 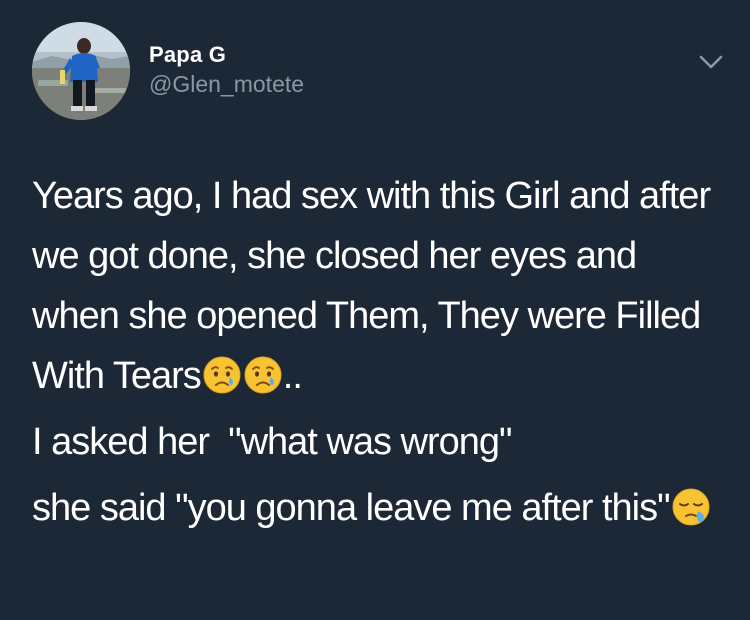 What do you see at coordinates (292, 376) in the screenshot?
I see `tweet-text-1-suffix: ..` at bounding box center [292, 376].